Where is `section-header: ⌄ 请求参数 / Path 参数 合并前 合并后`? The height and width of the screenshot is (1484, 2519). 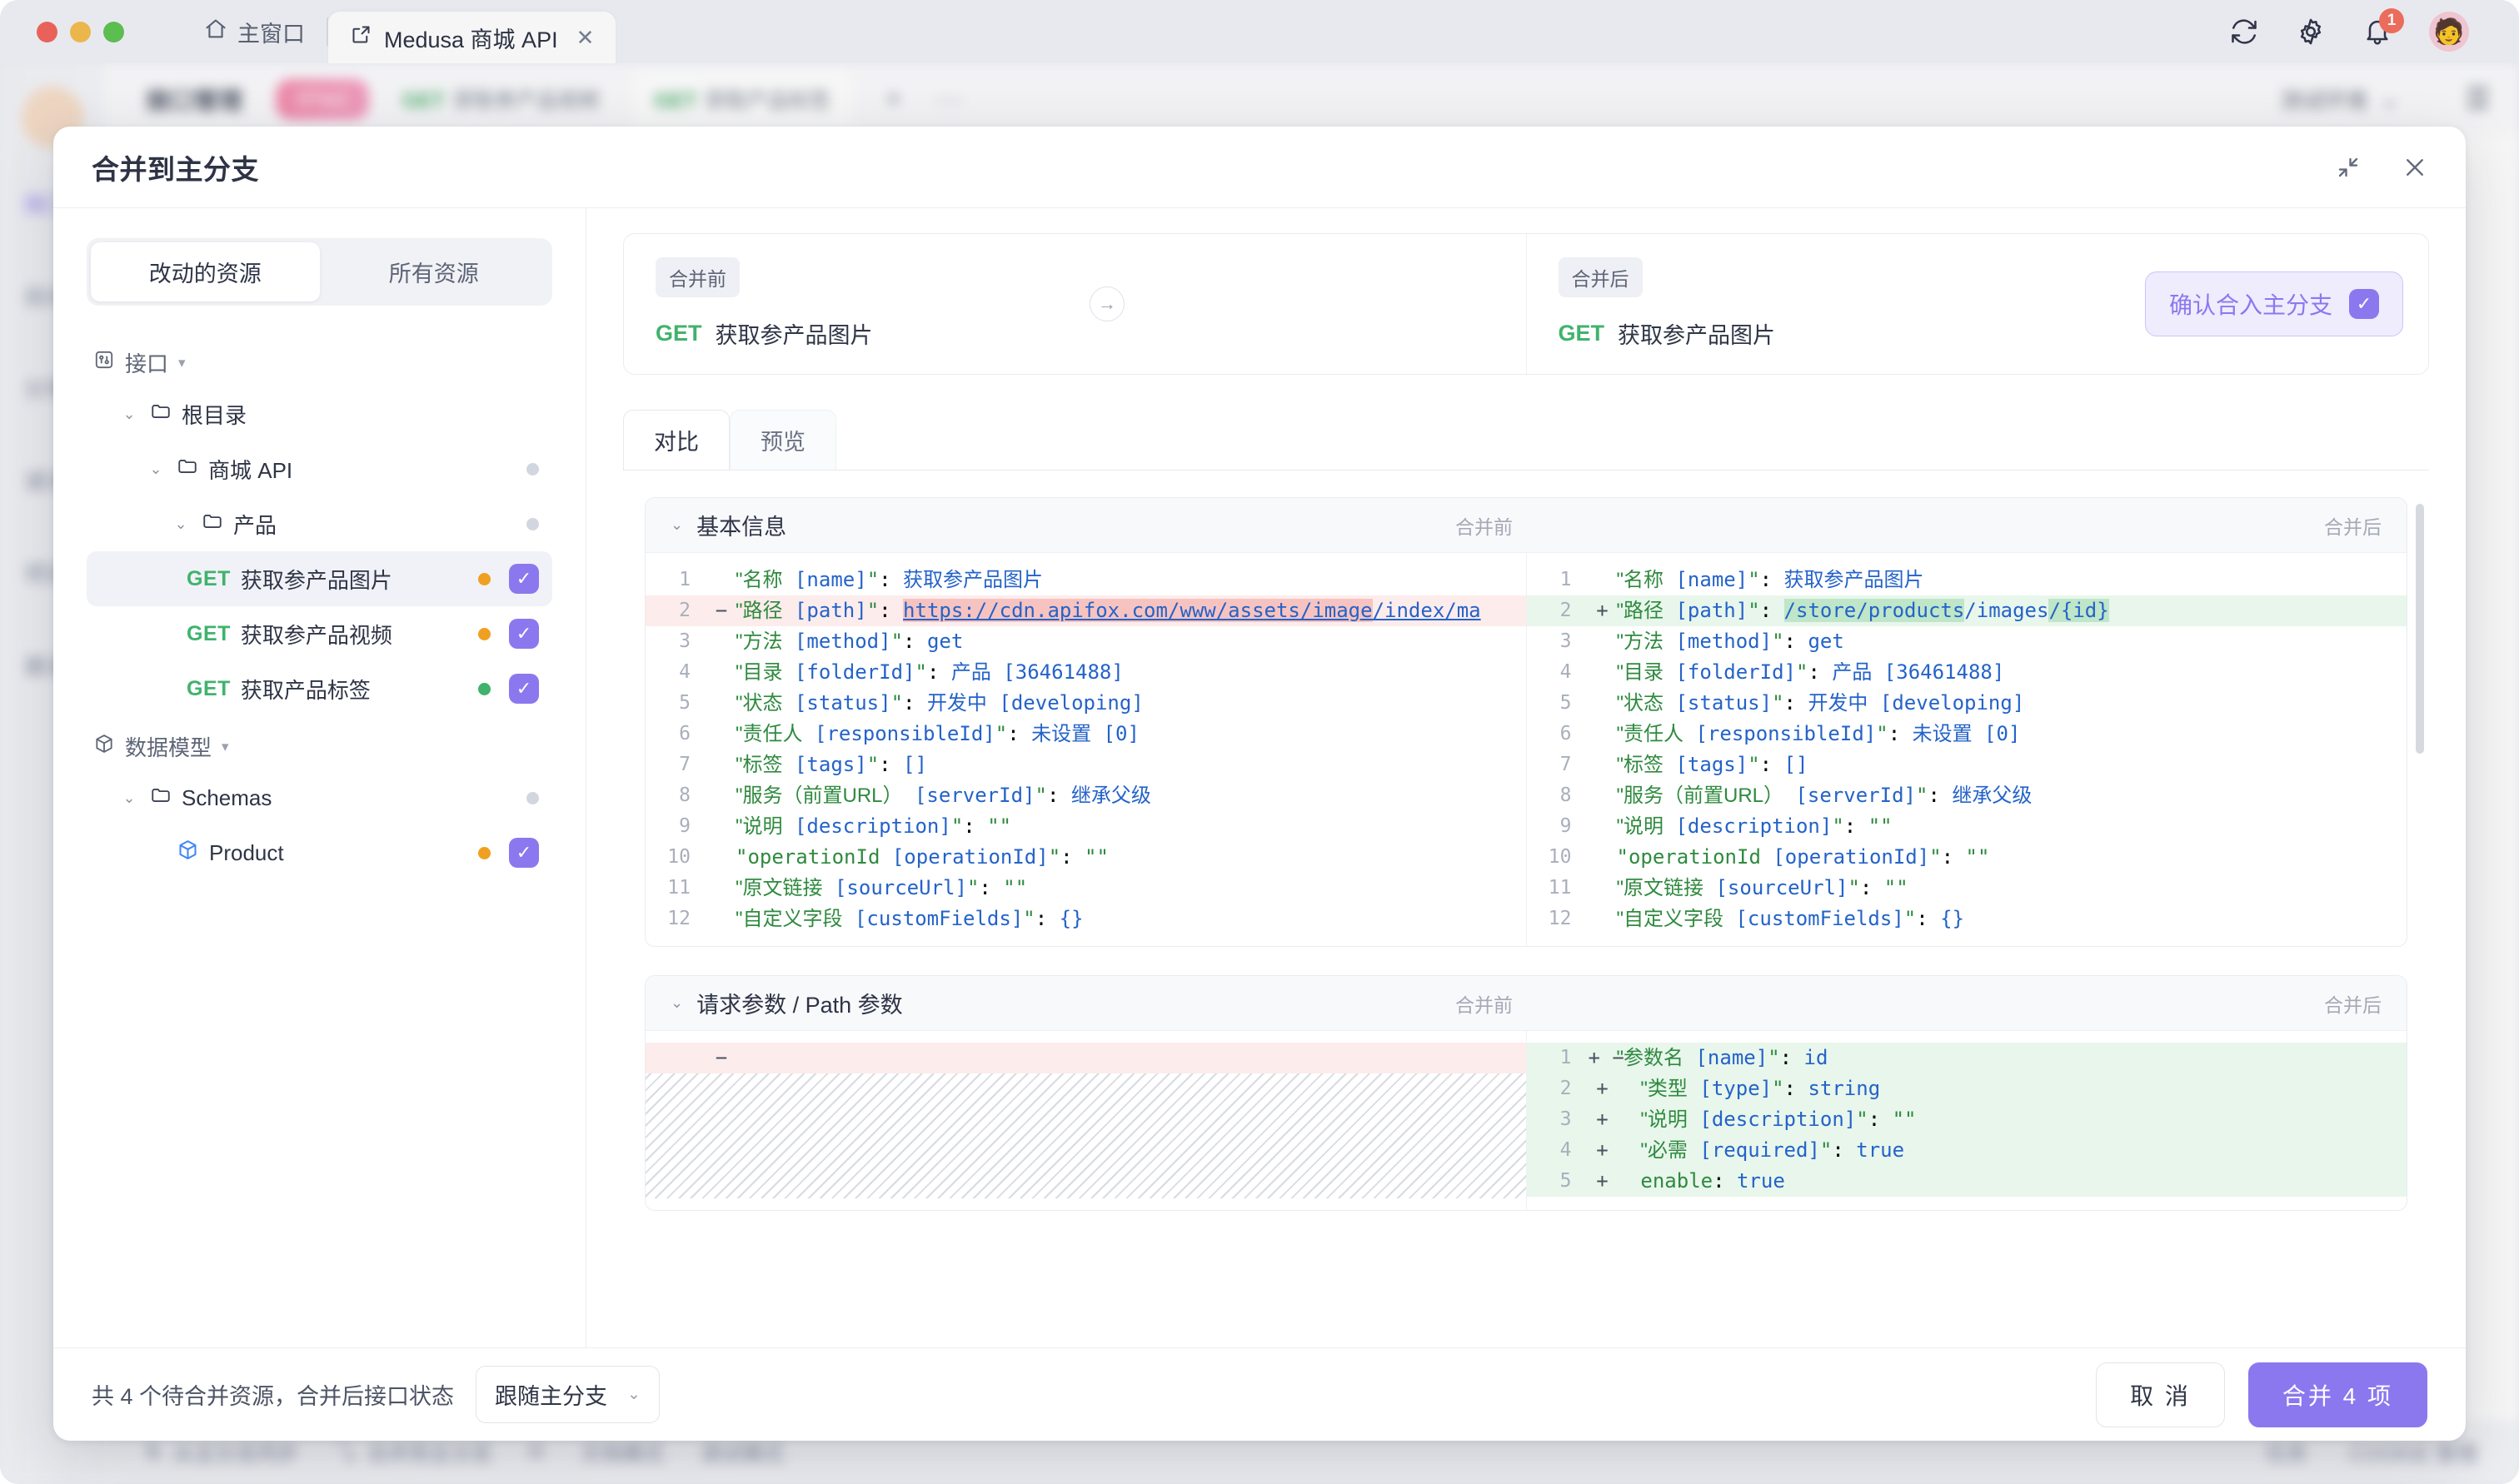 section-header: ⌄ 请求参数 / Path 参数 合并前 合并后 is located at coordinates (1526, 1003).